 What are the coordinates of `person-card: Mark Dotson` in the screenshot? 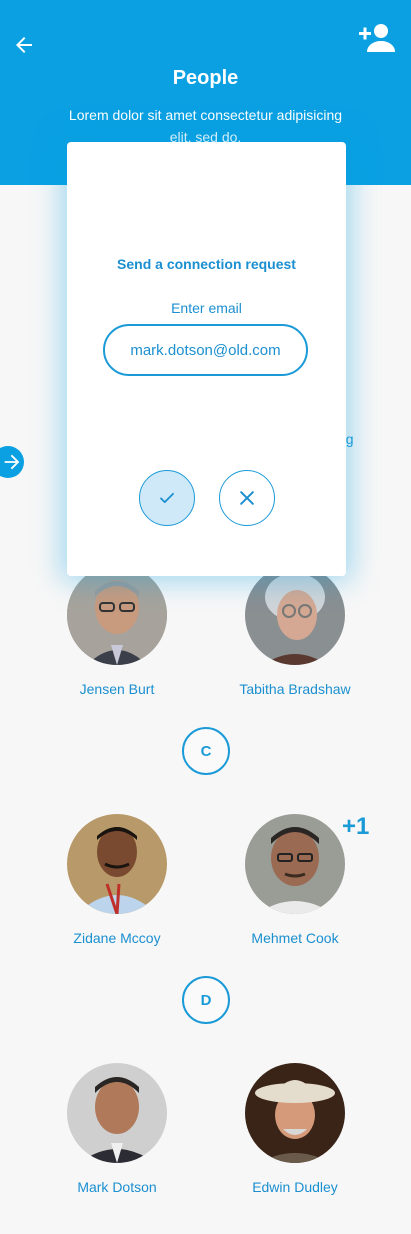 It's located at (117, 1129).